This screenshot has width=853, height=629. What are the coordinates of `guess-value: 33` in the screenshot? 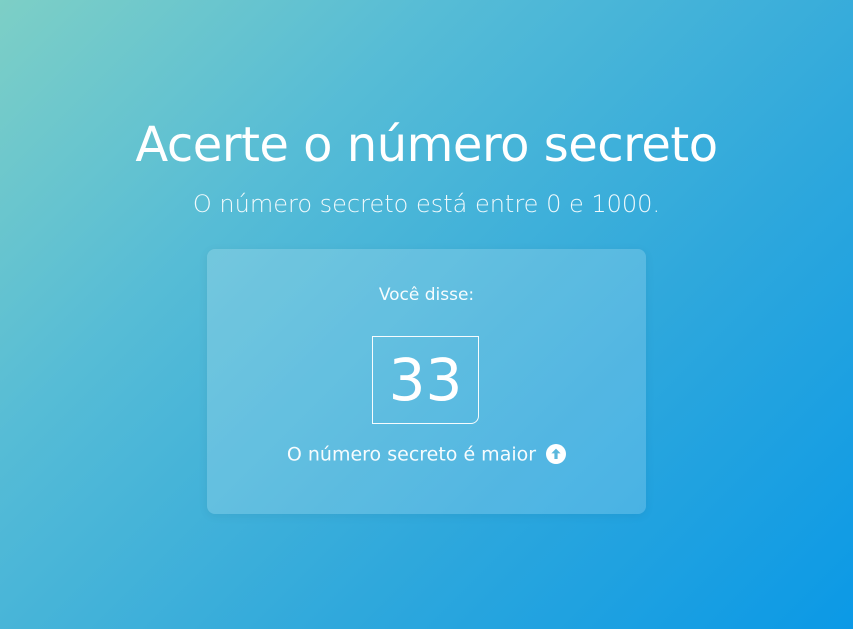 It's located at (425, 380).